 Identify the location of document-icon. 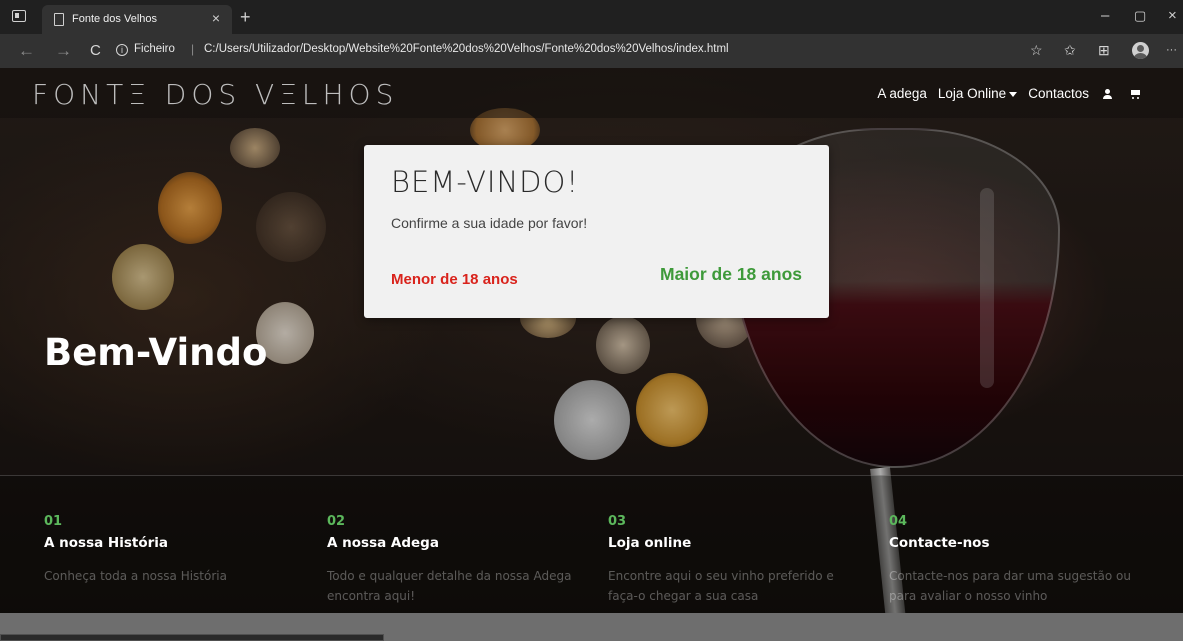
(59, 19).